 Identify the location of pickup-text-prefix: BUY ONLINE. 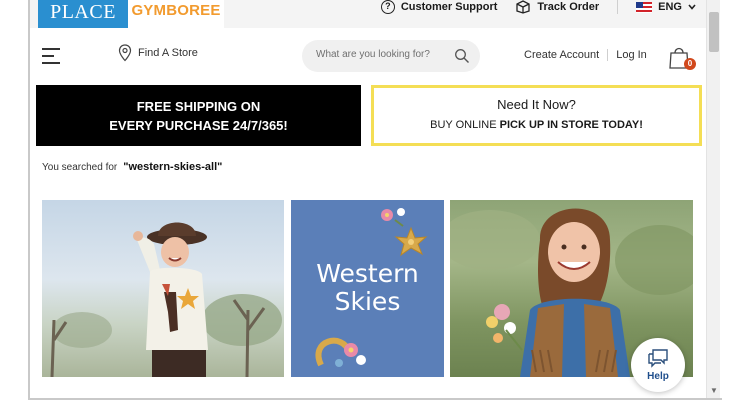
(463, 125).